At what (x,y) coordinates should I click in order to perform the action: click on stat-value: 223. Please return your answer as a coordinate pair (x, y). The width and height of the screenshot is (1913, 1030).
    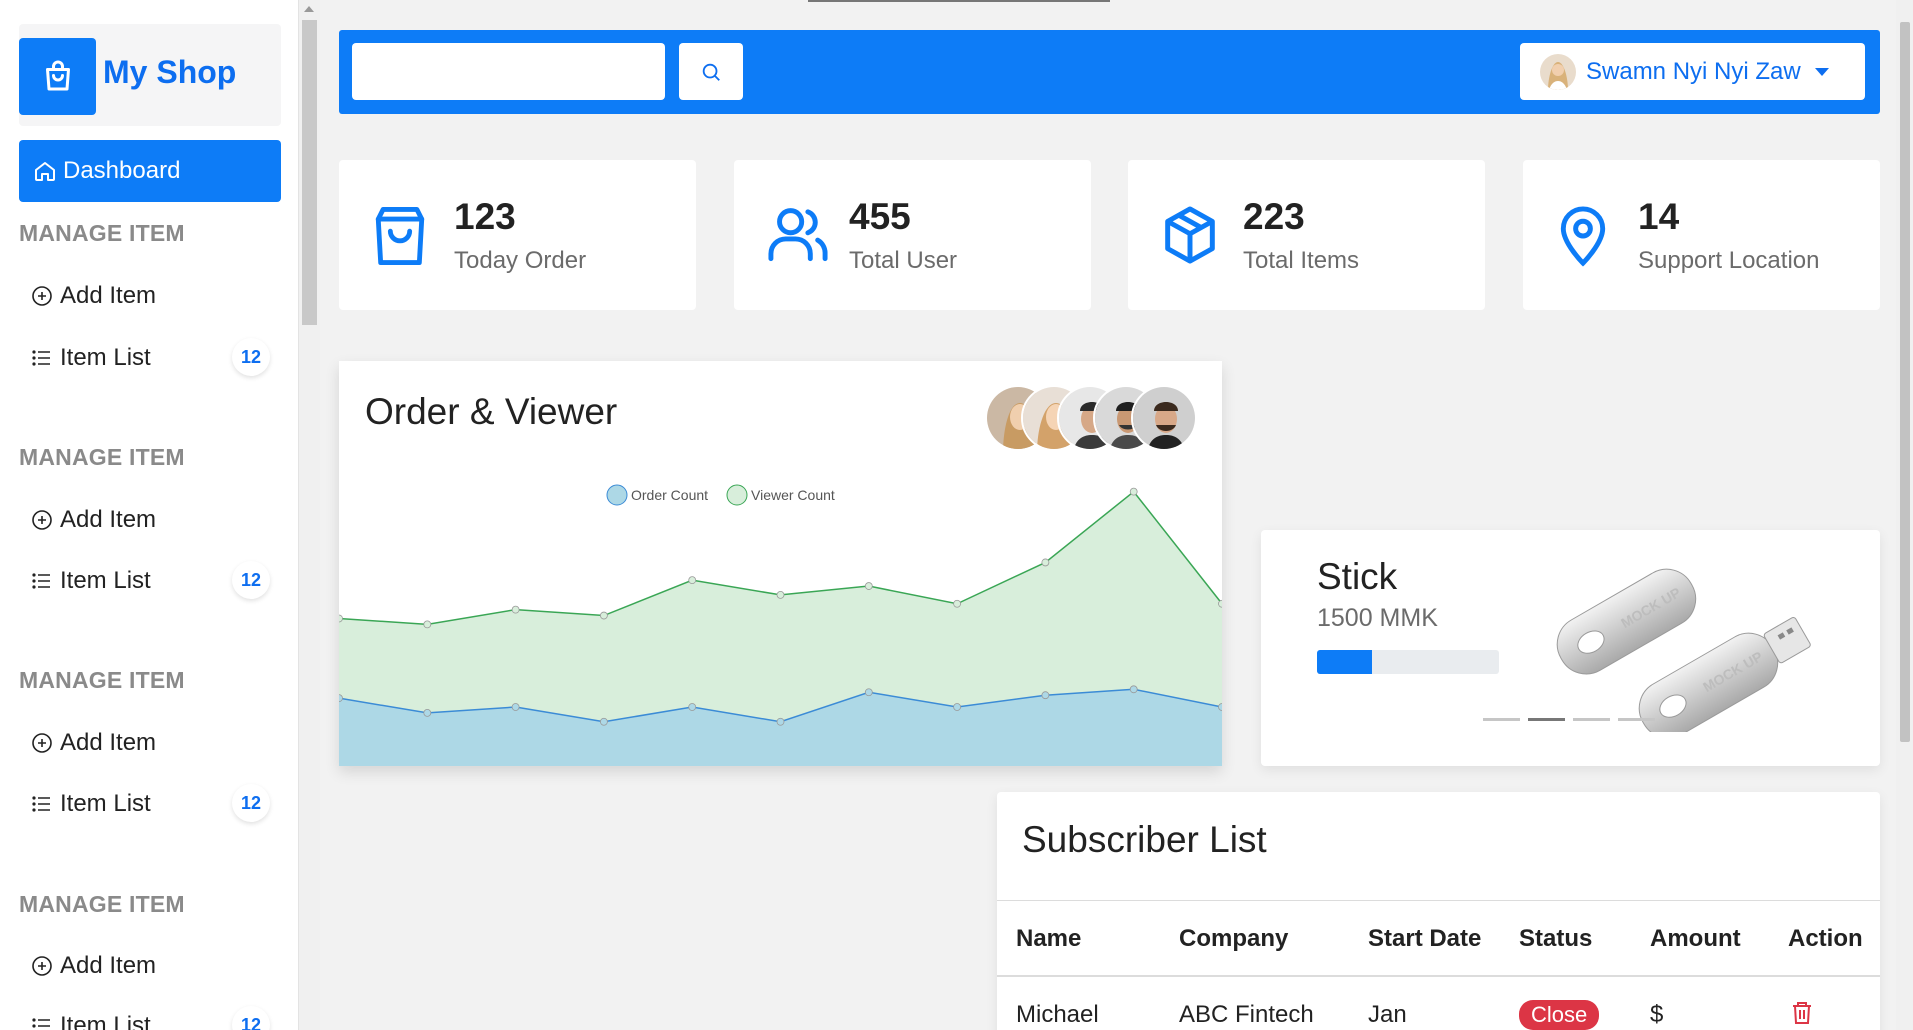
    Looking at the image, I should click on (1274, 216).